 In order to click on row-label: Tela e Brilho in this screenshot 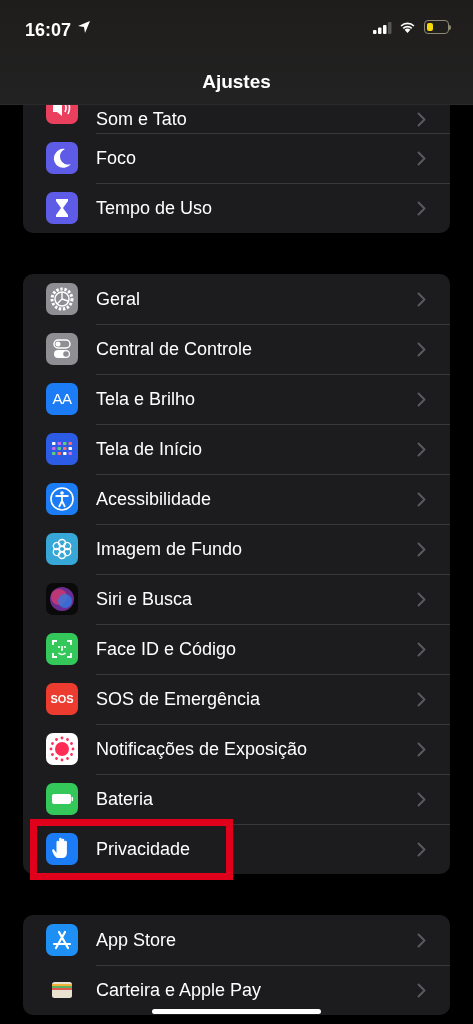, I will do `click(146, 399)`.